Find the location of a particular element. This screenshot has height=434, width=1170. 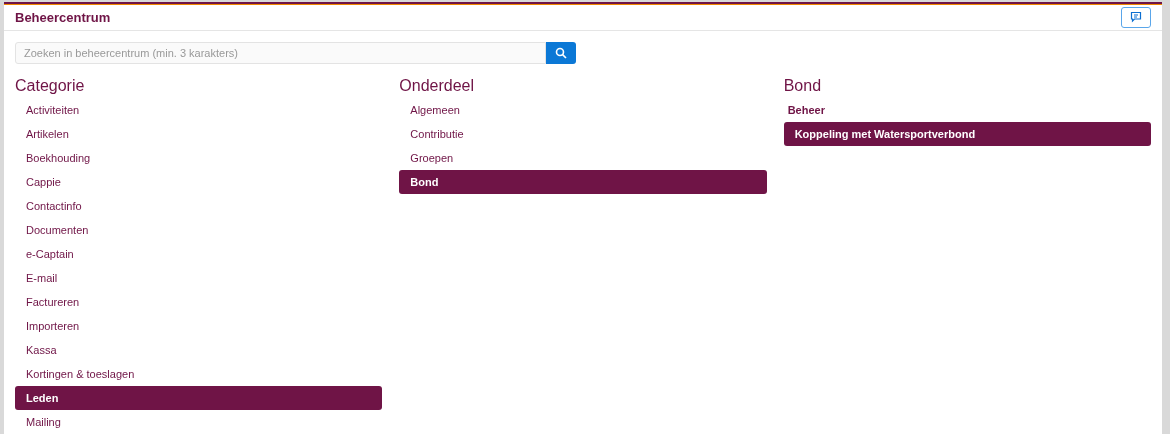

menu-item: Mailing is located at coordinates (199, 422).